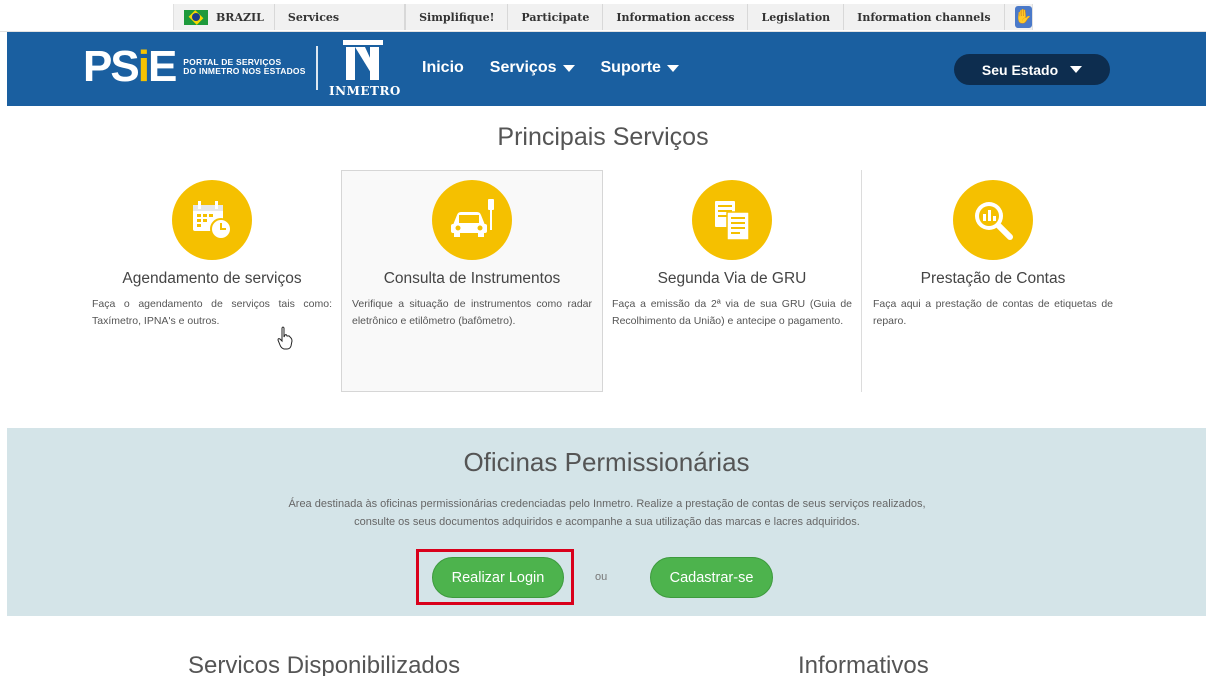  What do you see at coordinates (603, 137) in the screenshot?
I see `principais-servicos-title: Principais Serviços` at bounding box center [603, 137].